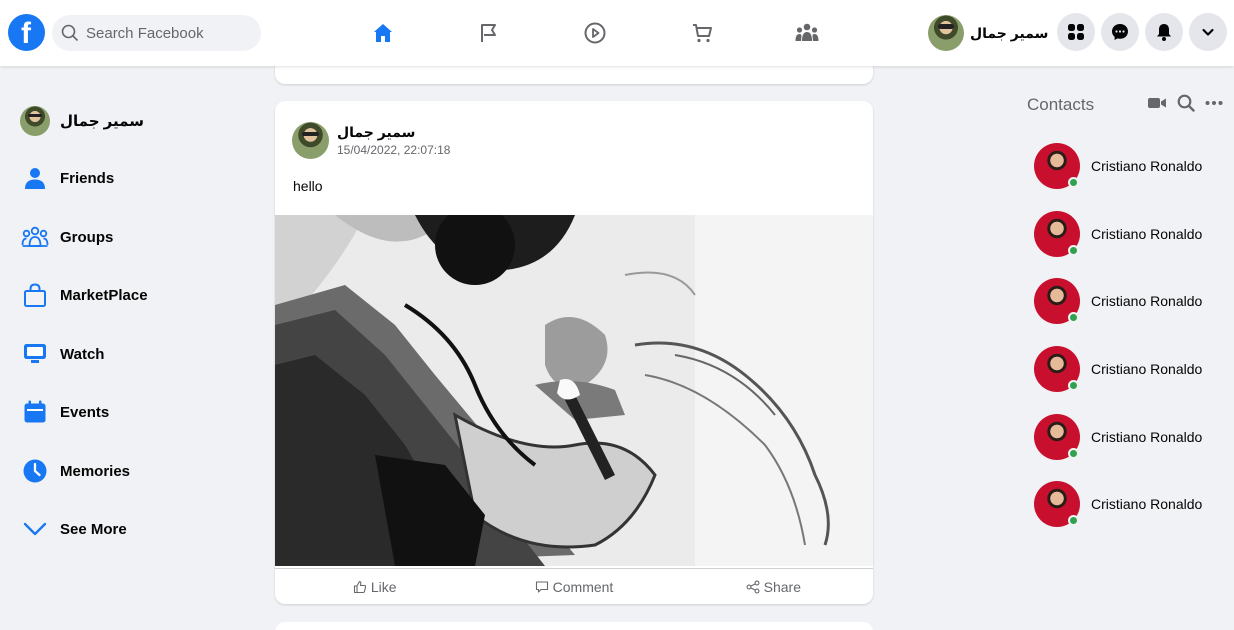 The image size is (1234, 630). What do you see at coordinates (35, 178) in the screenshot?
I see `friends-icon` at bounding box center [35, 178].